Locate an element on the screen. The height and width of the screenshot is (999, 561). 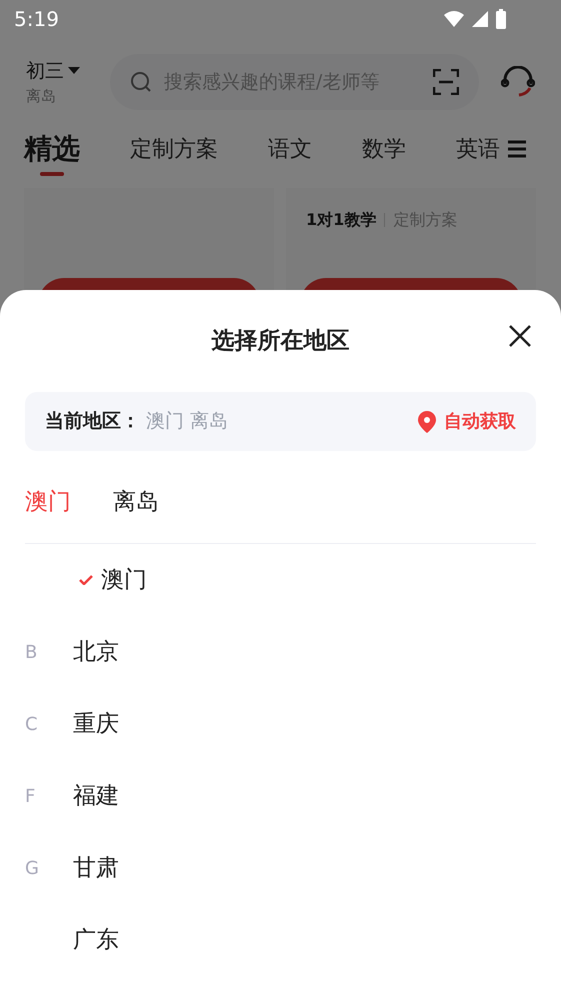
region-label: 离岛 is located at coordinates (41, 96).